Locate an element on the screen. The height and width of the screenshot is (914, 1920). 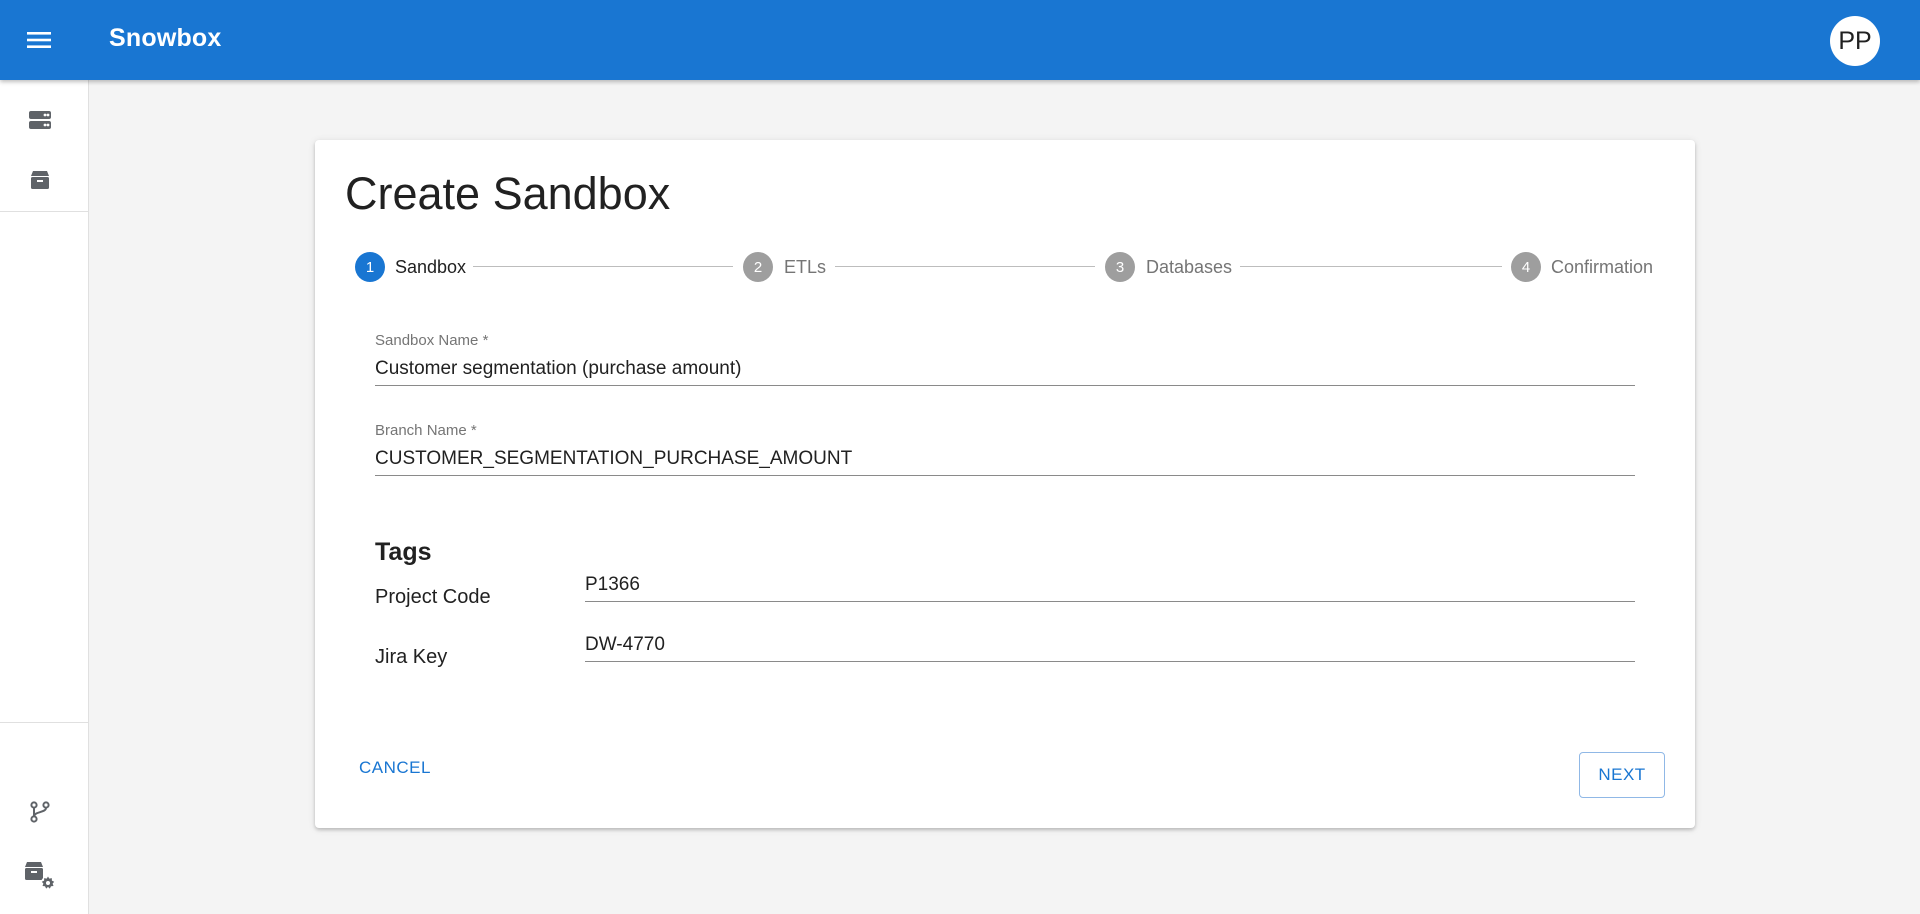
step-4-indicator: 4 is located at coordinates (1526, 267).